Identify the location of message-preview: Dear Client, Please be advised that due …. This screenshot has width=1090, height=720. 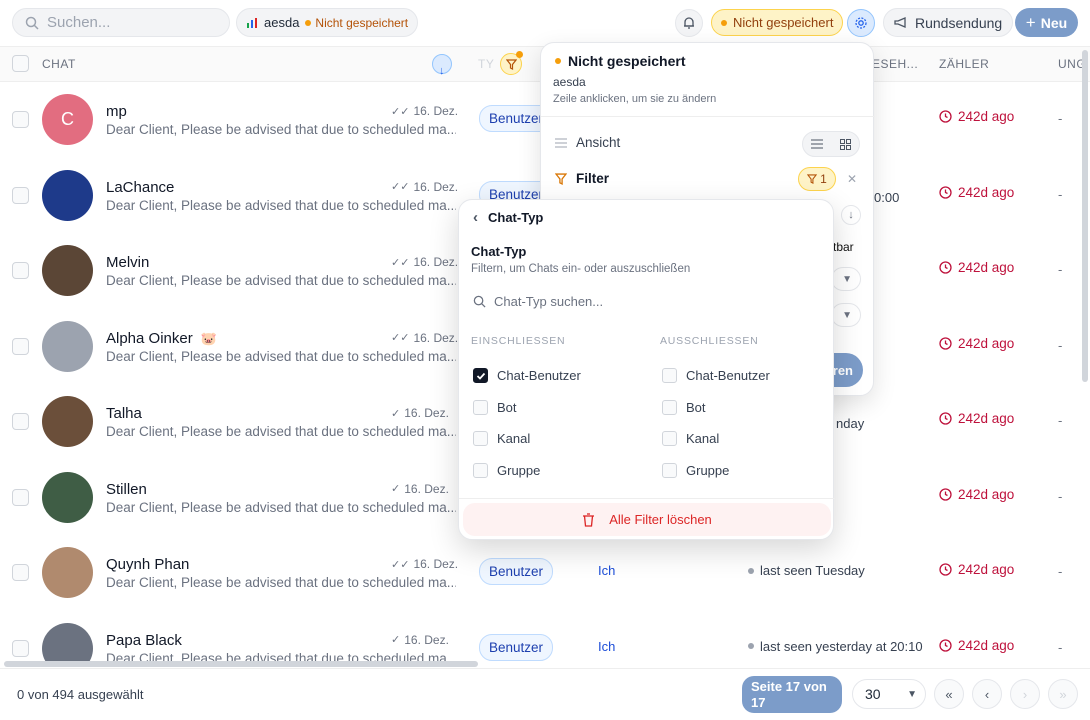
(281, 582).